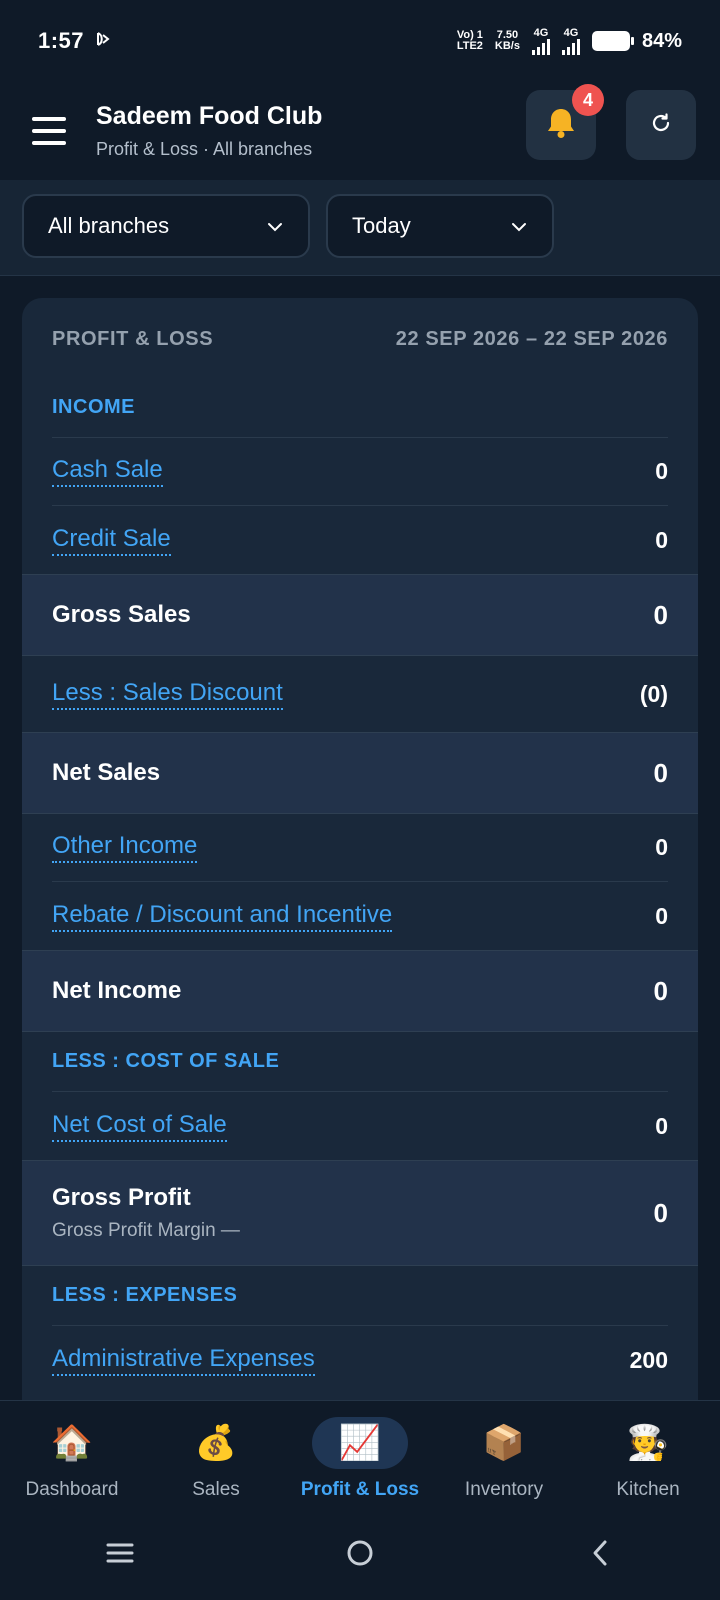  I want to click on cash-sale-link: Cash Sale, so click(107, 471).